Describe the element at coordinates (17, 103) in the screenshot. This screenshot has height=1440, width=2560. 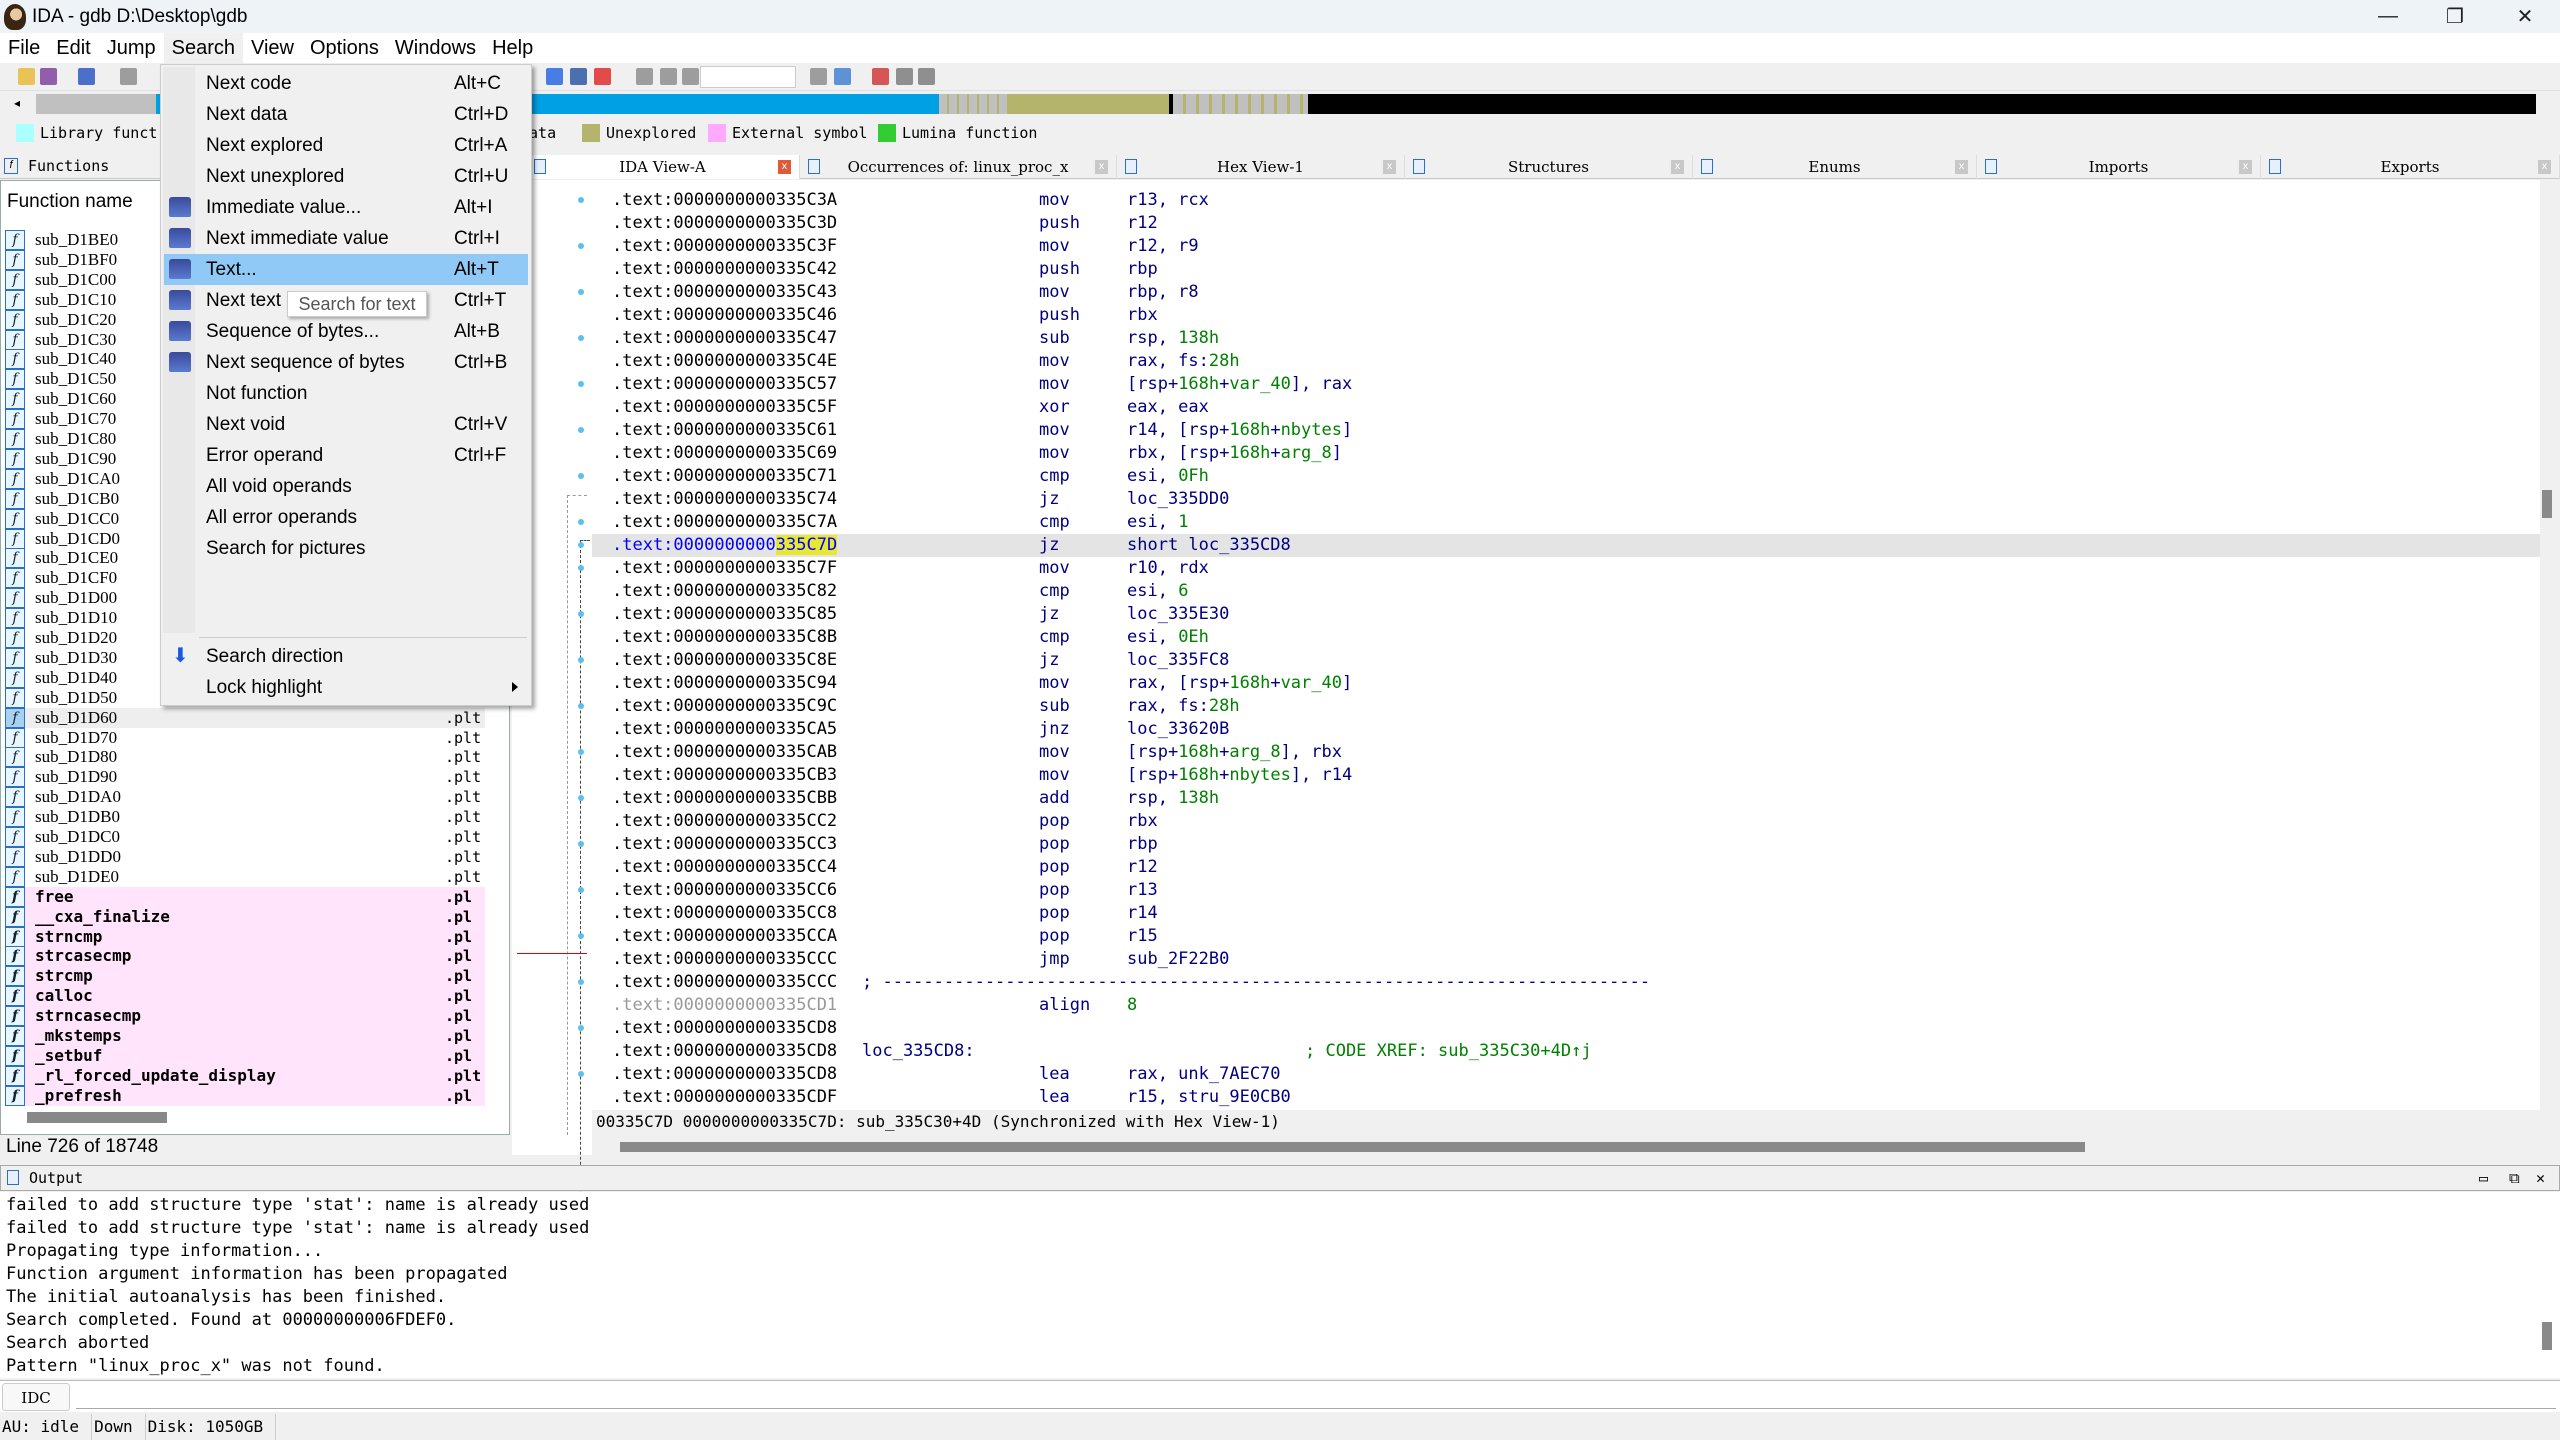
I see `nav-left-icon: ◂` at that location.